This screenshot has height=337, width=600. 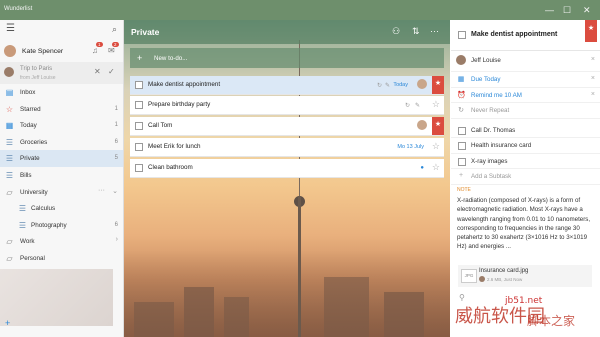 I want to click on sidebar-item-bills: ☰ Bills, so click(x=61, y=175).